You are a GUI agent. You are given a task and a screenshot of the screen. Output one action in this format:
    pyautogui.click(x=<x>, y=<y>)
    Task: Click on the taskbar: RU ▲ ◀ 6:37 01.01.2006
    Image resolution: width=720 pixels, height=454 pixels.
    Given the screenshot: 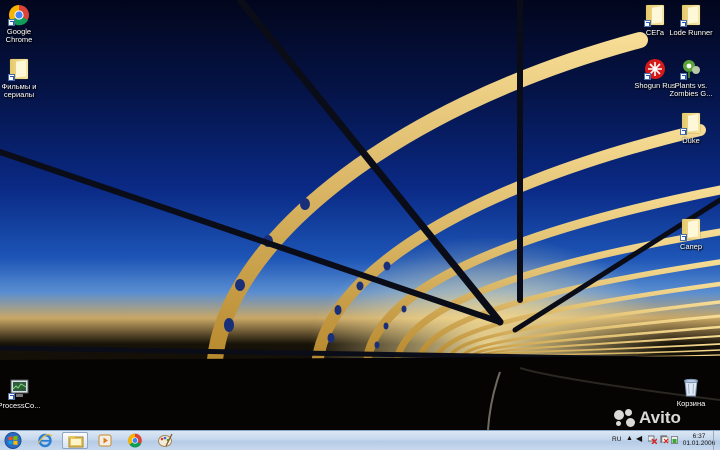 What is the action you would take?
    pyautogui.click(x=360, y=440)
    